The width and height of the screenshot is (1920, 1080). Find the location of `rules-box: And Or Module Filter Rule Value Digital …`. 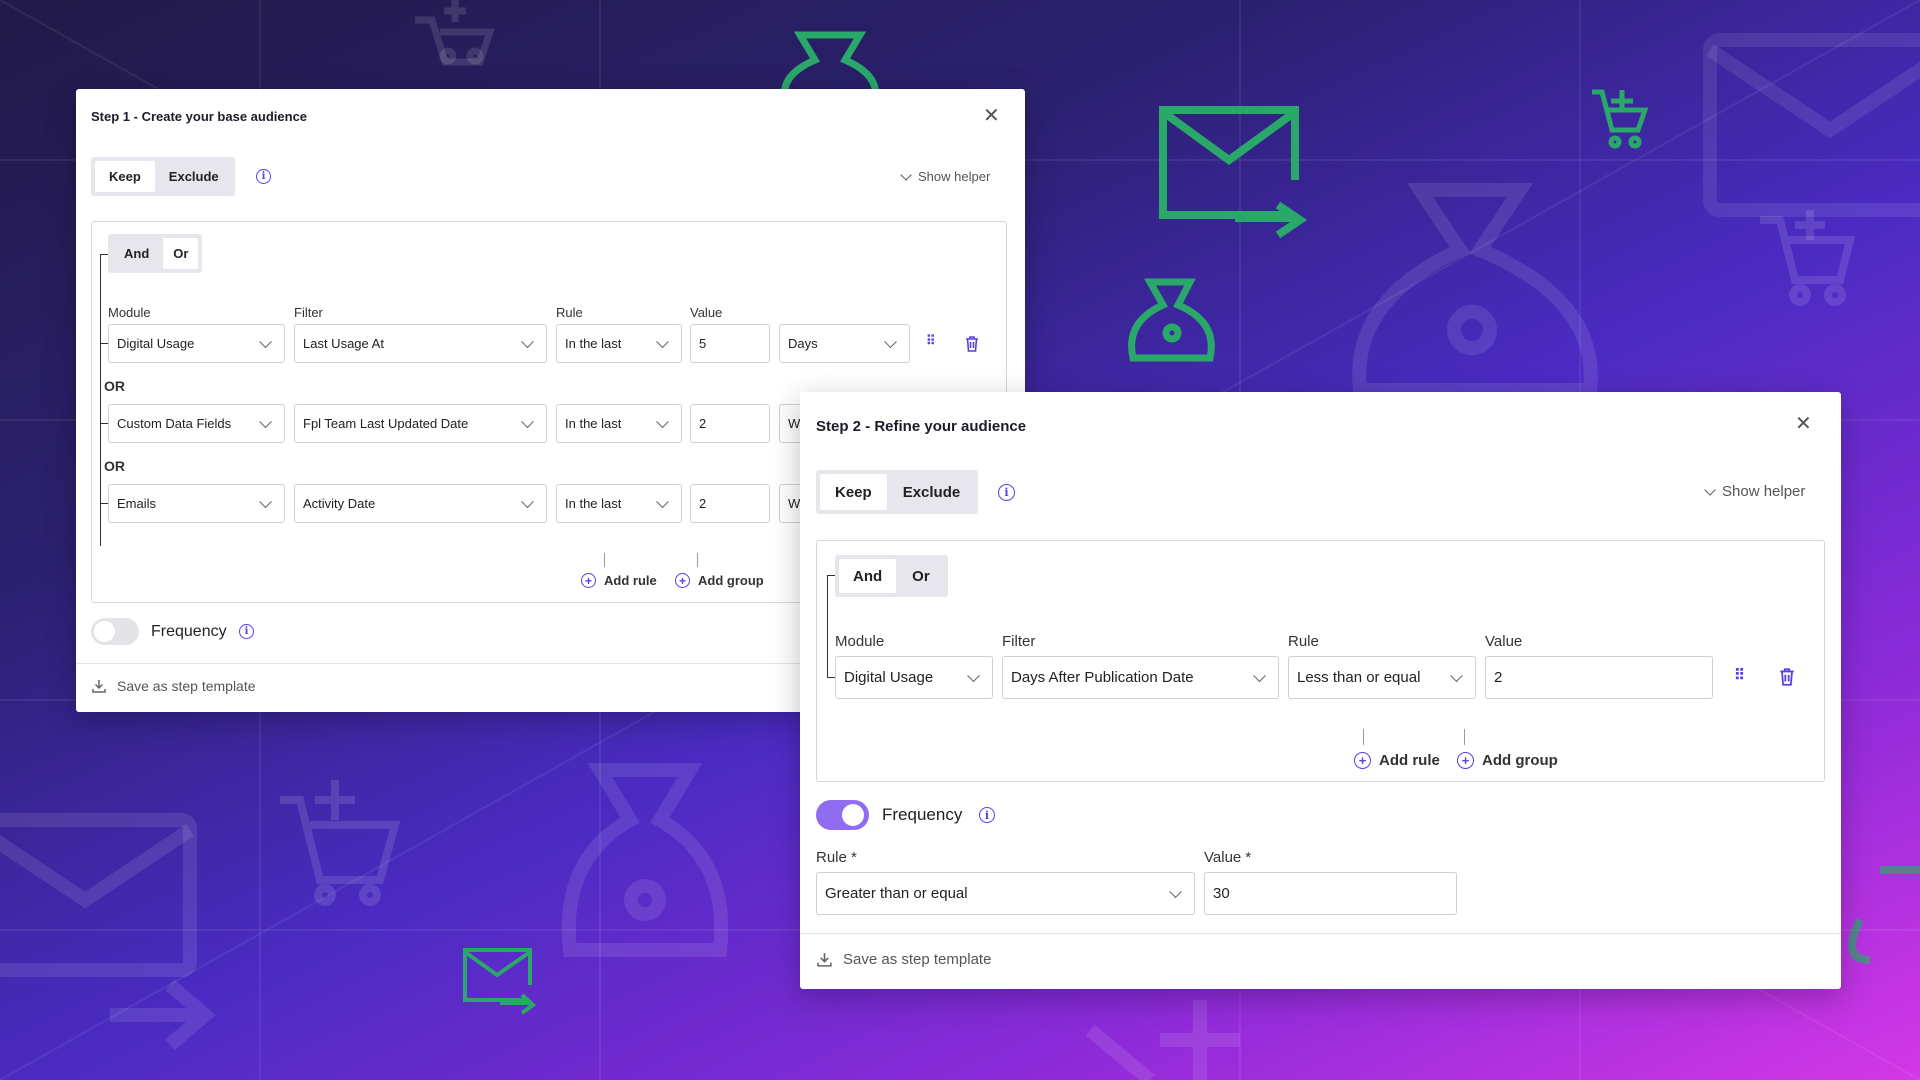

rules-box: And Or Module Filter Rule Value Digital … is located at coordinates (1320, 661).